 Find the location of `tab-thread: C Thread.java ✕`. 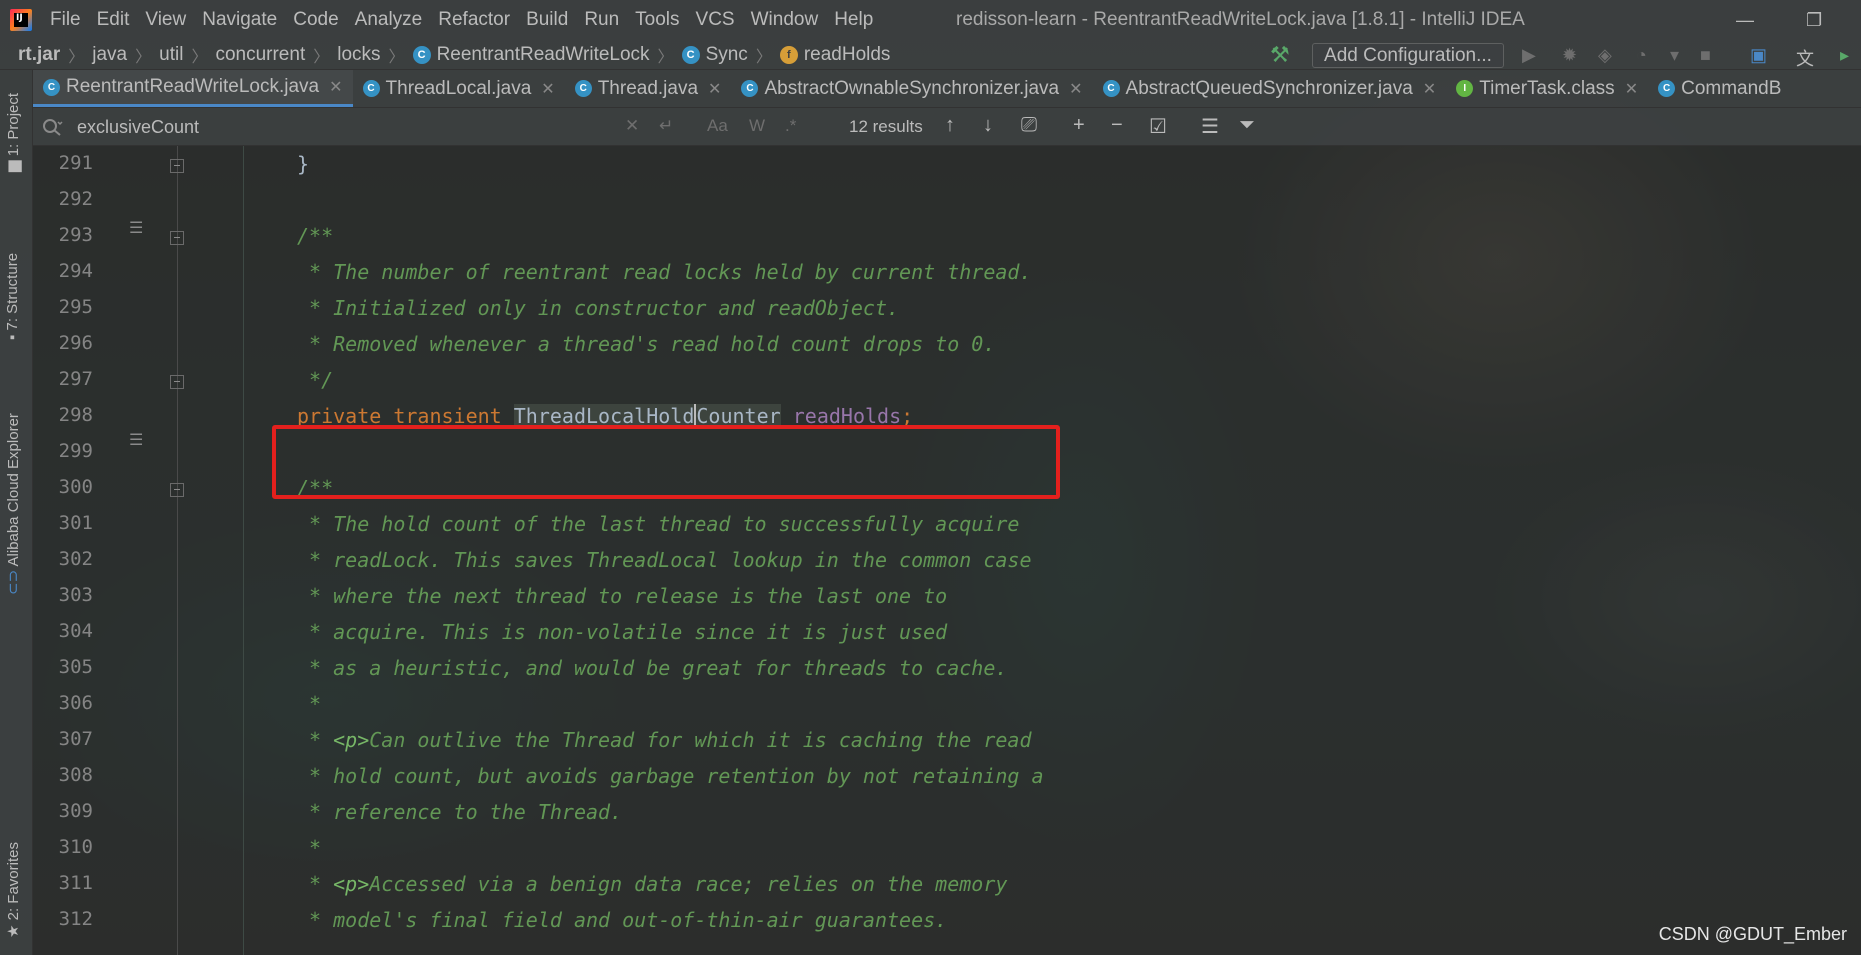

tab-thread: C Thread.java ✕ is located at coordinates (648, 88).